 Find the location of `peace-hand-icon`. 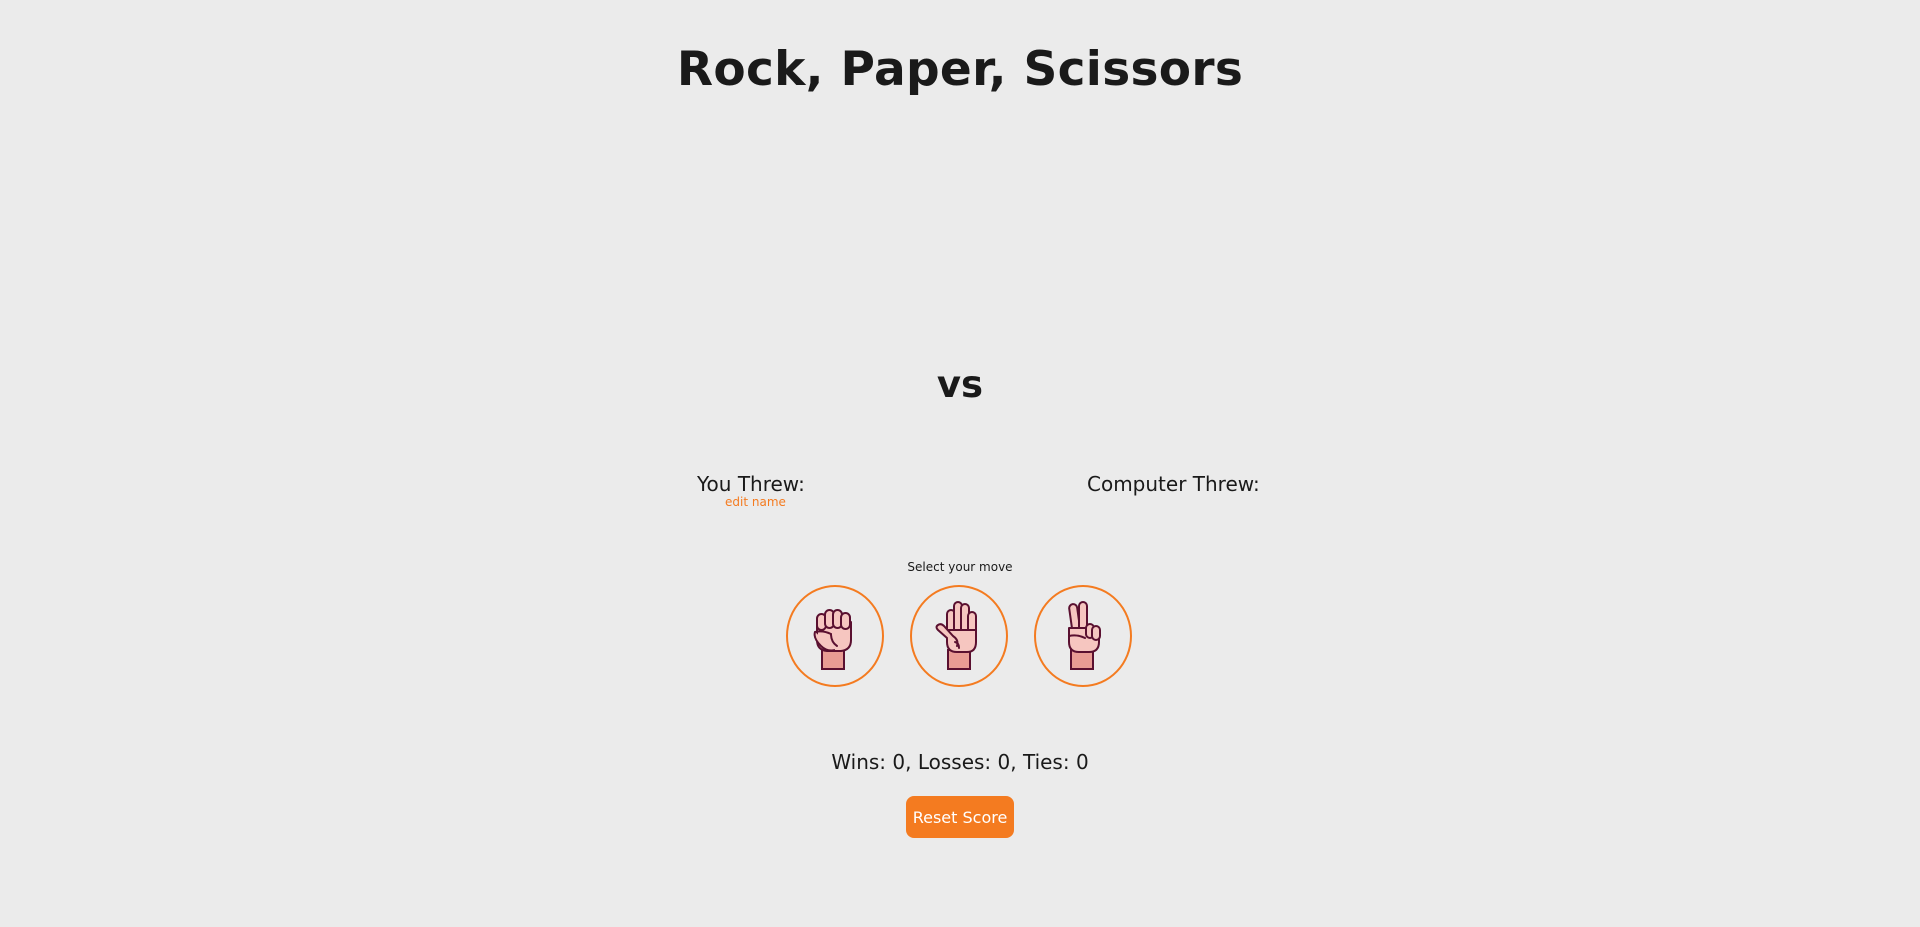

peace-hand-icon is located at coordinates (1083, 636).